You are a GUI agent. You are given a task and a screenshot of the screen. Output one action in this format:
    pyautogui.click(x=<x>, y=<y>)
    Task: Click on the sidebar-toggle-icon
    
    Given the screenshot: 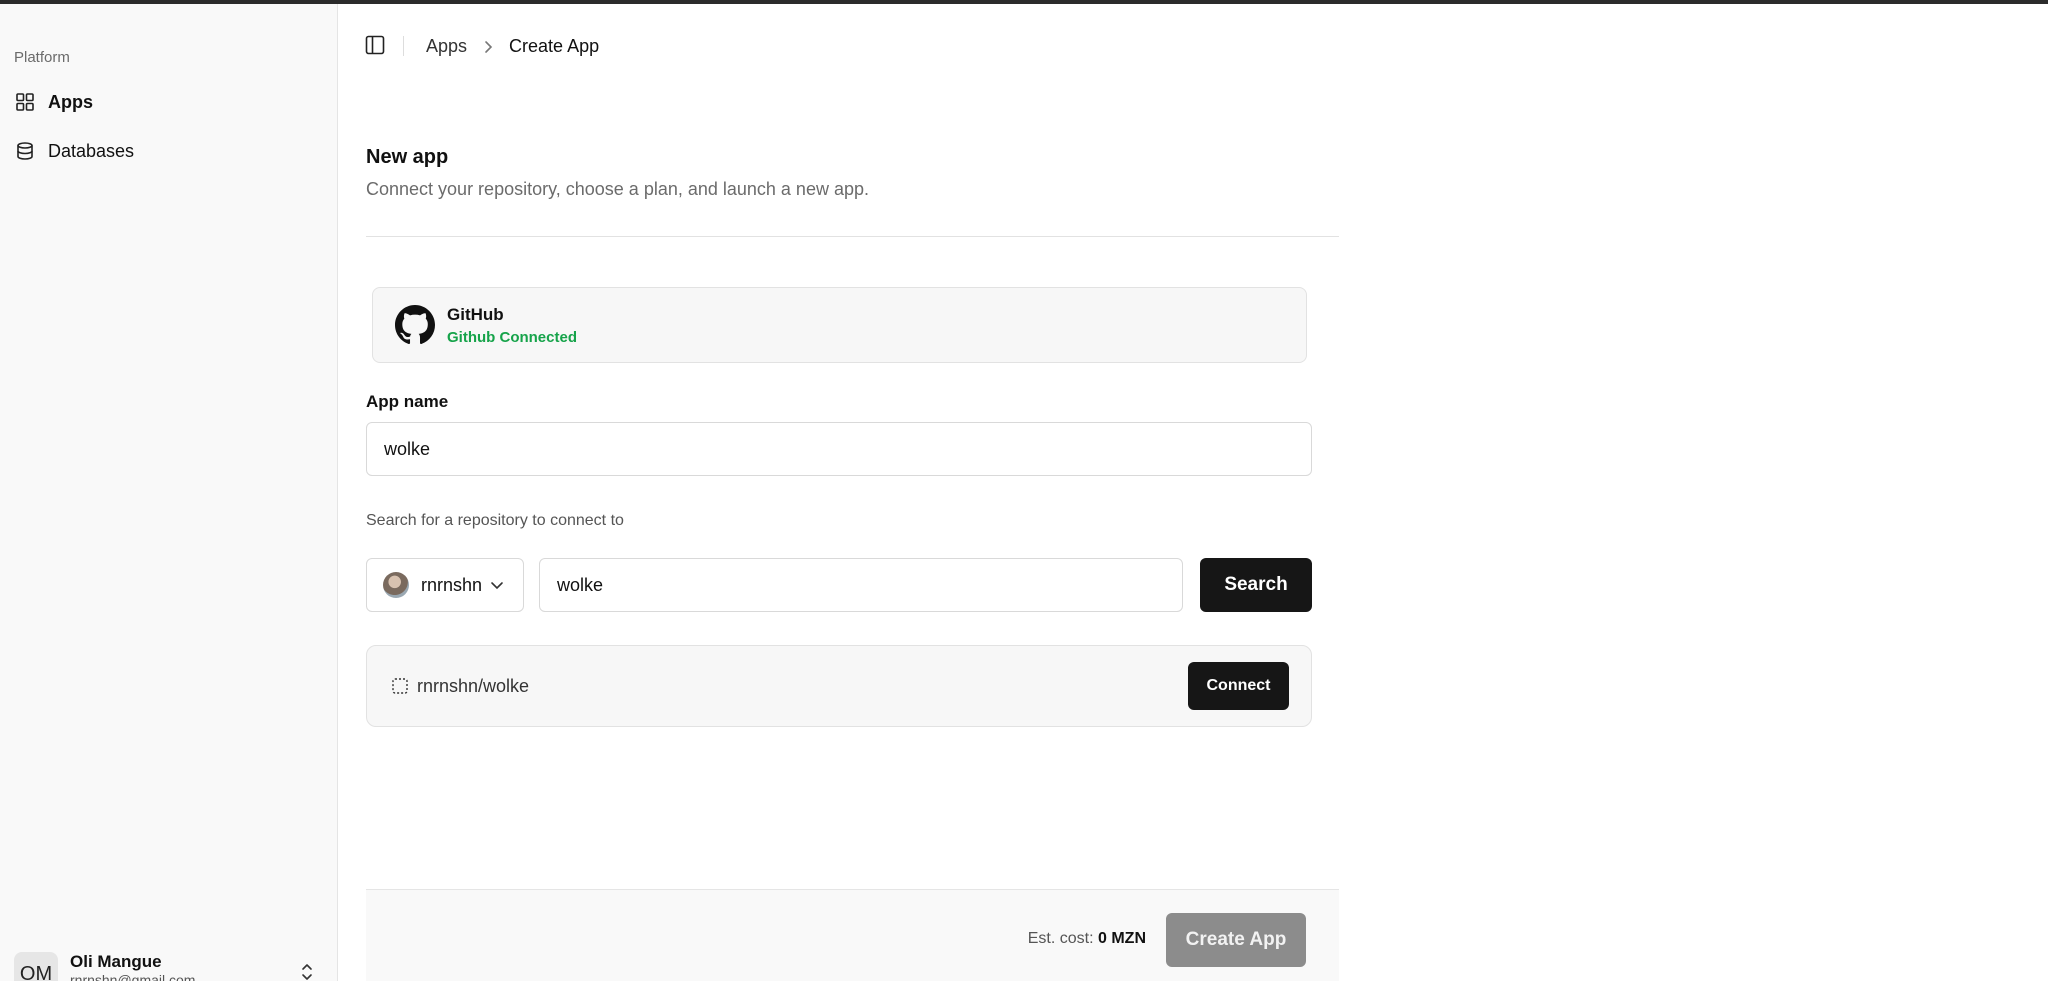 What is the action you would take?
    pyautogui.click(x=376, y=46)
    